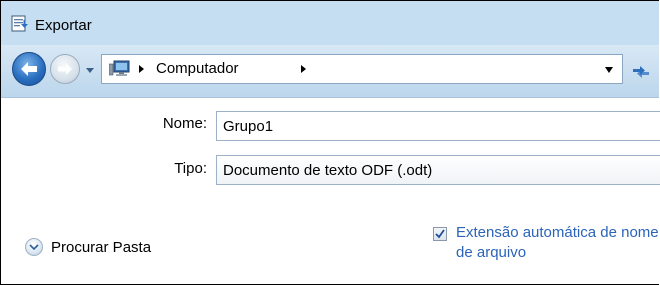 This screenshot has width=660, height=285. What do you see at coordinates (328, 170) in the screenshot?
I see `file-type-value: Documento de texto ODF (.odt)` at bounding box center [328, 170].